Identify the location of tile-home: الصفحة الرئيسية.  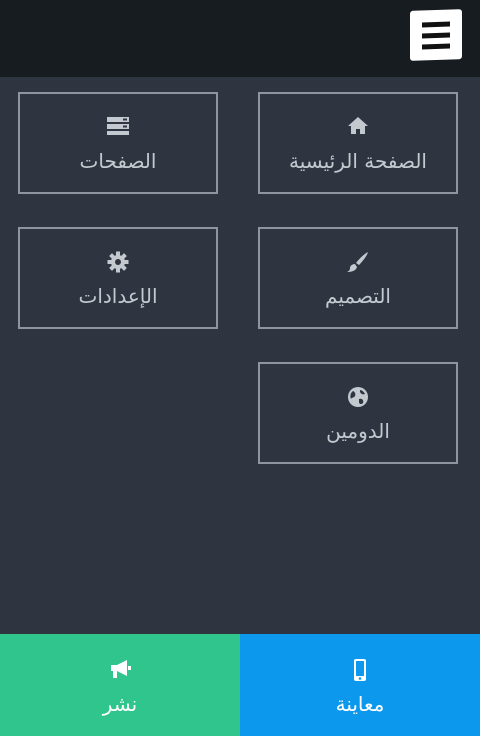
(358, 143).